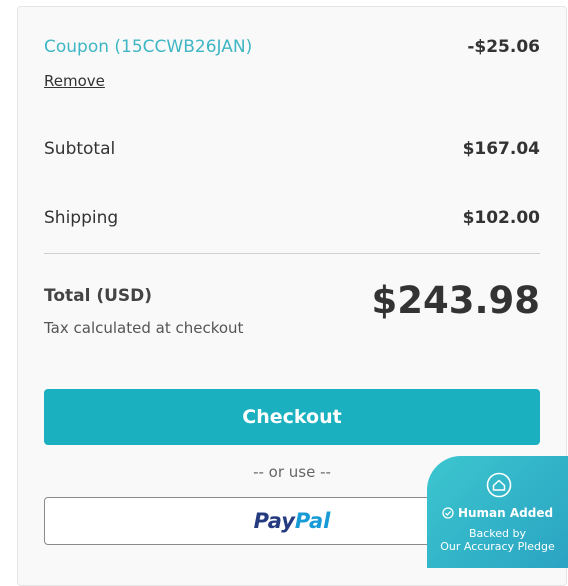 This screenshot has width=568, height=586. Describe the element at coordinates (292, 218) in the screenshot. I see `shipping-row: Shipping $102.00` at that location.